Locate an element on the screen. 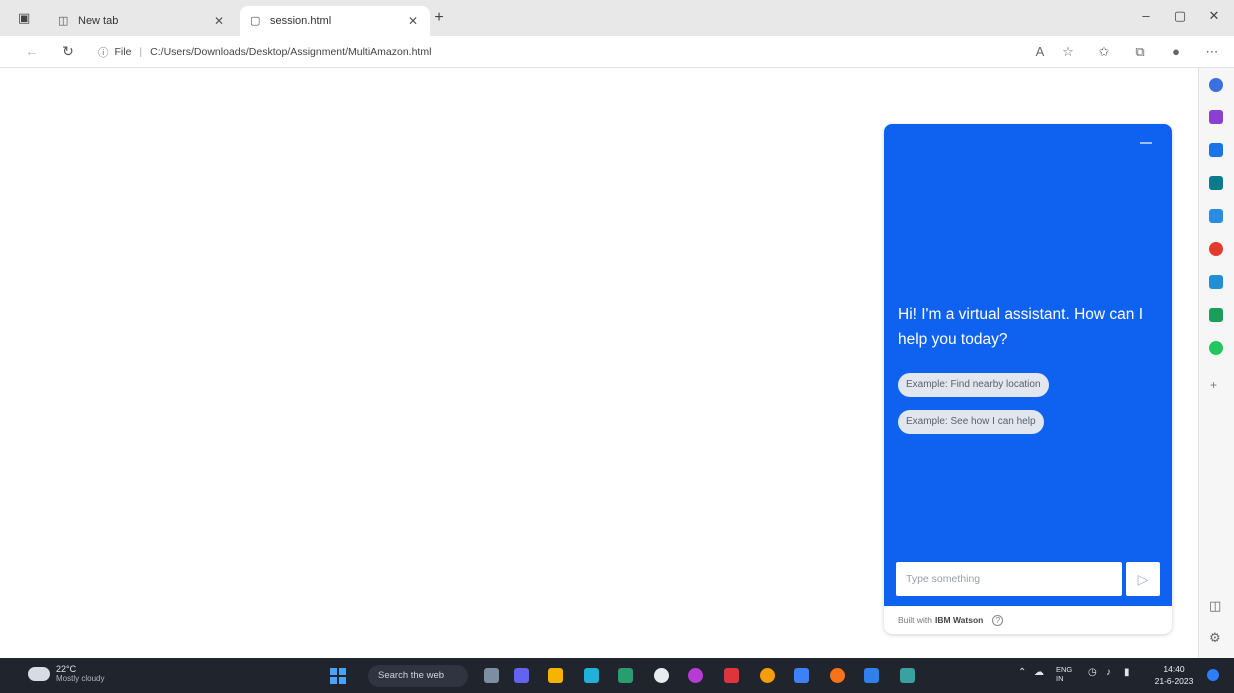 This screenshot has width=1234, height=693. cloud-icon is located at coordinates (39, 674).